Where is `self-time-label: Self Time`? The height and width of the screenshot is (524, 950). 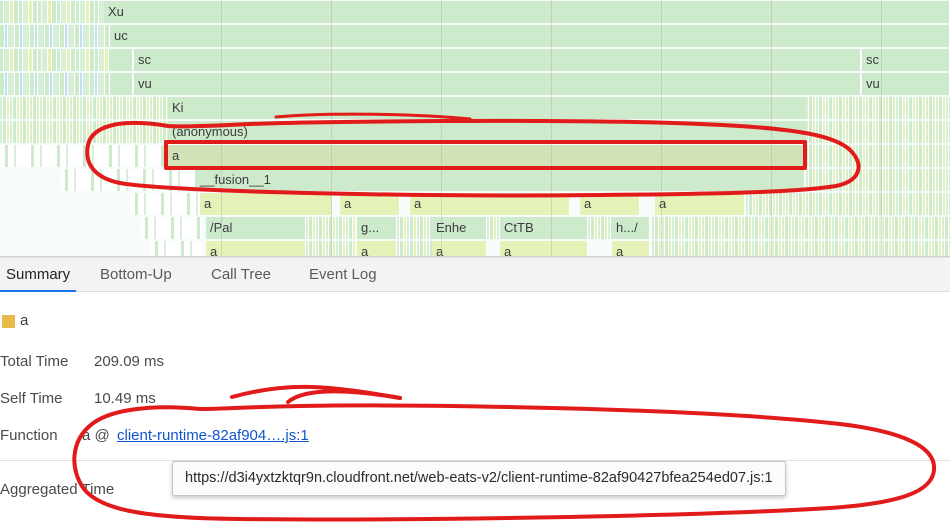 self-time-label: Self Time is located at coordinates (31, 398).